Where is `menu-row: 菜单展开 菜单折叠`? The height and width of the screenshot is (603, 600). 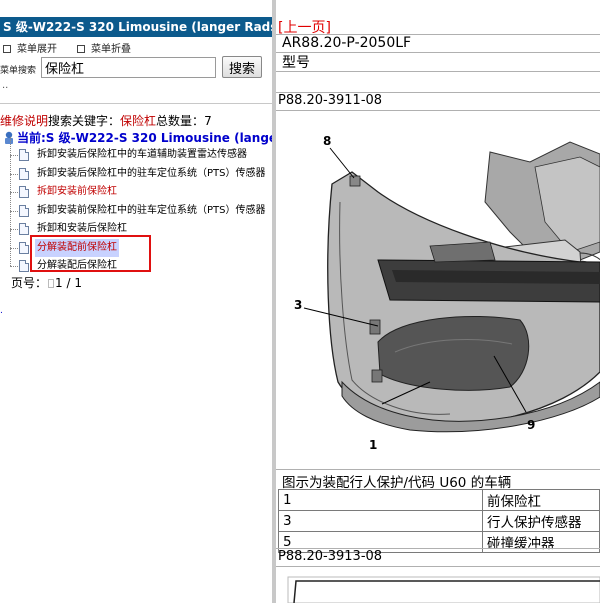
menu-row: 菜单展开 菜单折叠 is located at coordinates (136, 47).